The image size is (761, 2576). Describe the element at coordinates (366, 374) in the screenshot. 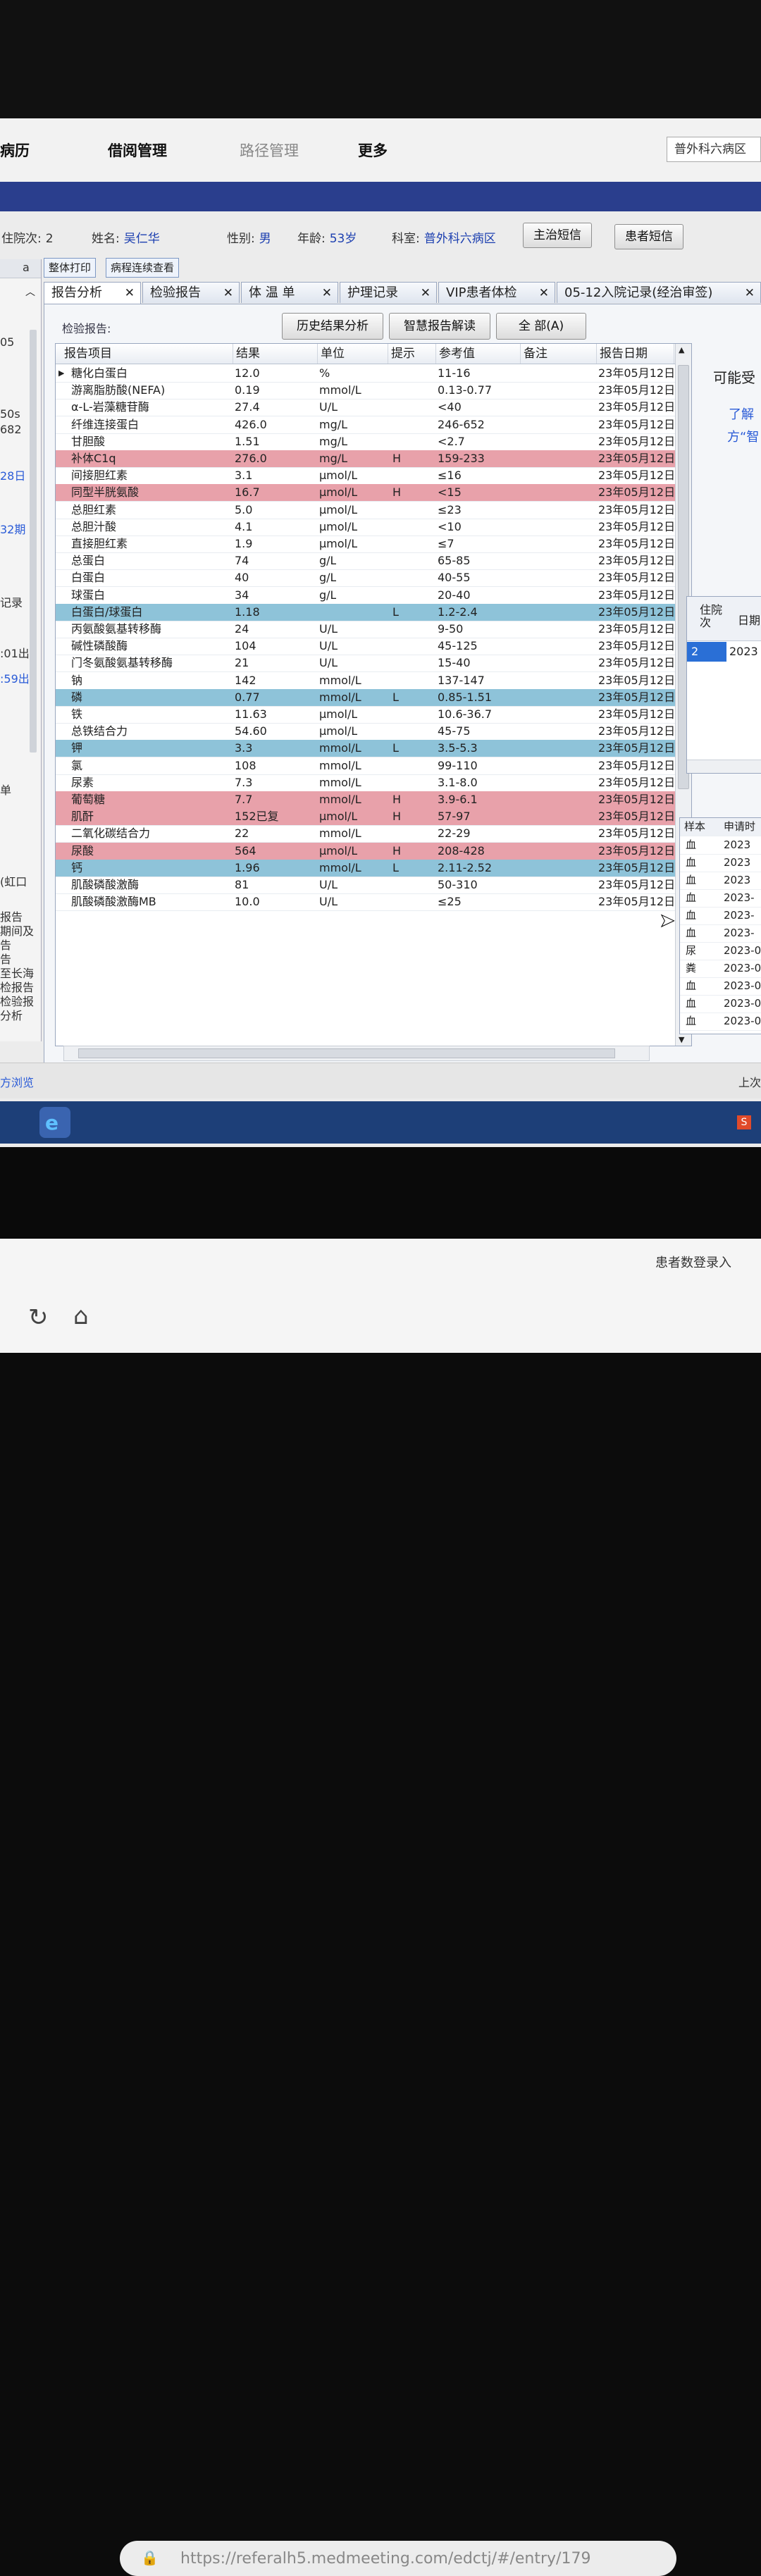

I see `table-row: ▶ 糖化白蛋白 12.0% 11-16 23年05月12日` at that location.